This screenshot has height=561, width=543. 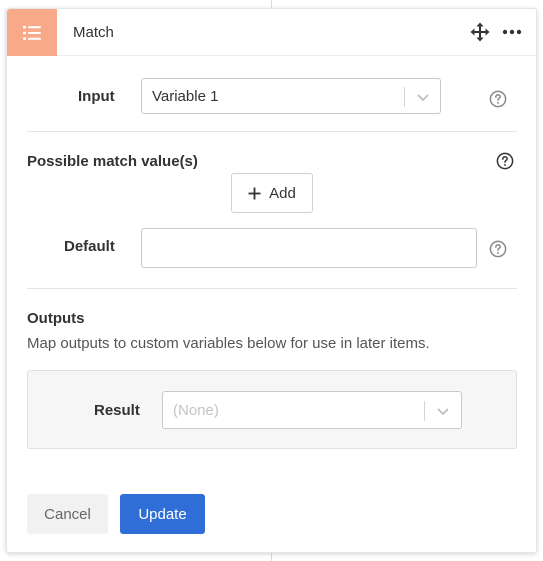 What do you see at coordinates (309, 248) in the screenshot?
I see `default-input` at bounding box center [309, 248].